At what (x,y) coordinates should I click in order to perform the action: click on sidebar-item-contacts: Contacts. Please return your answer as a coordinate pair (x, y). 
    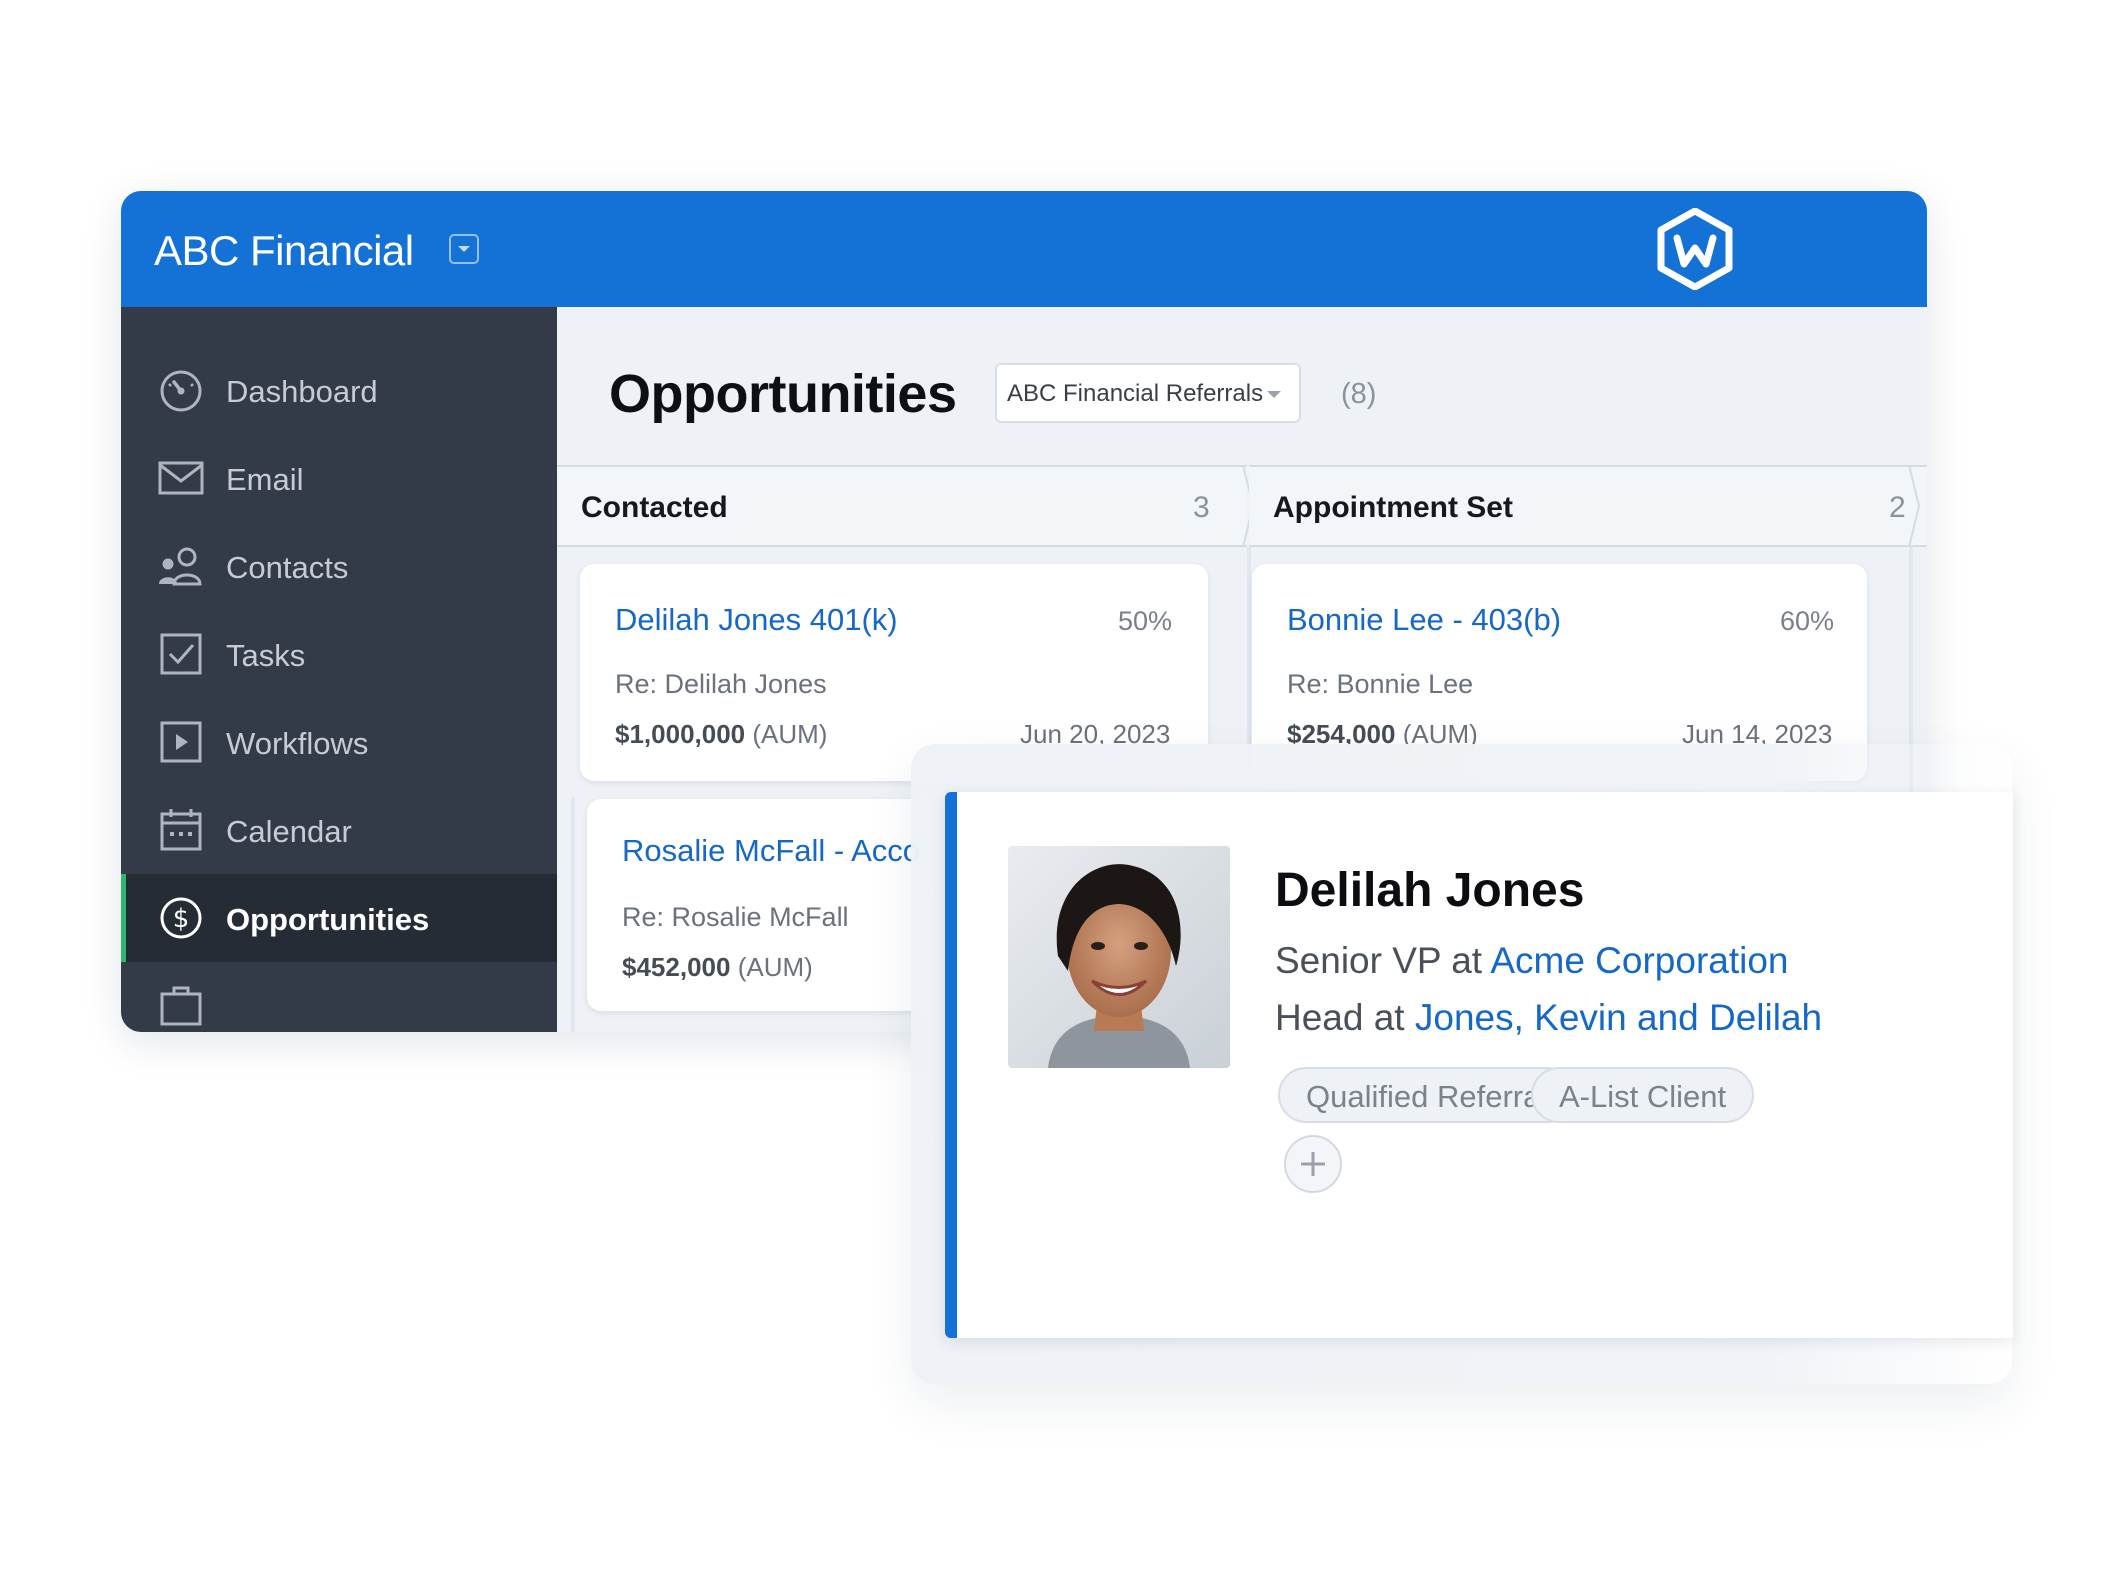
    Looking at the image, I should click on (339, 566).